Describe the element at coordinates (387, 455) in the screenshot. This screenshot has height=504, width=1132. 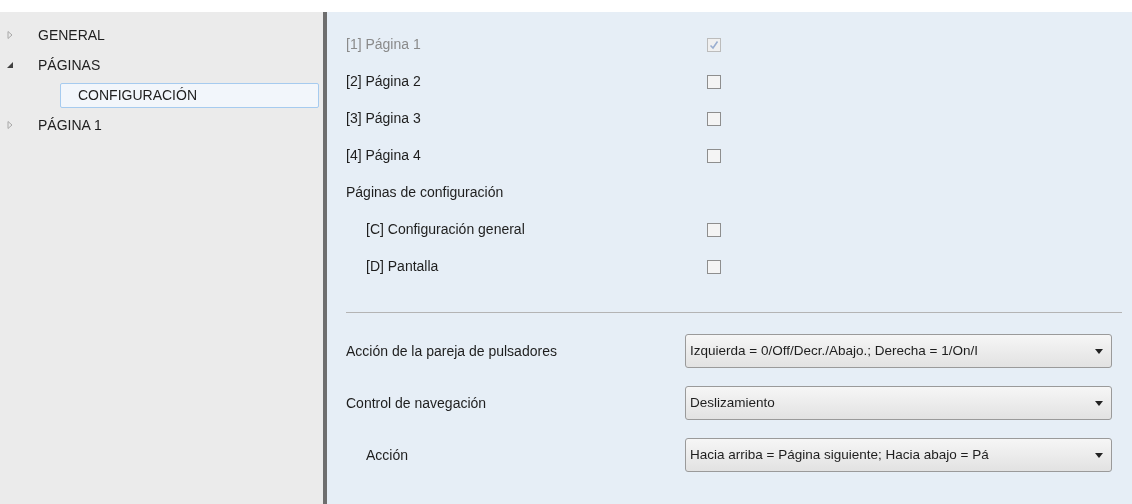
I see `field-label: Acción` at that location.